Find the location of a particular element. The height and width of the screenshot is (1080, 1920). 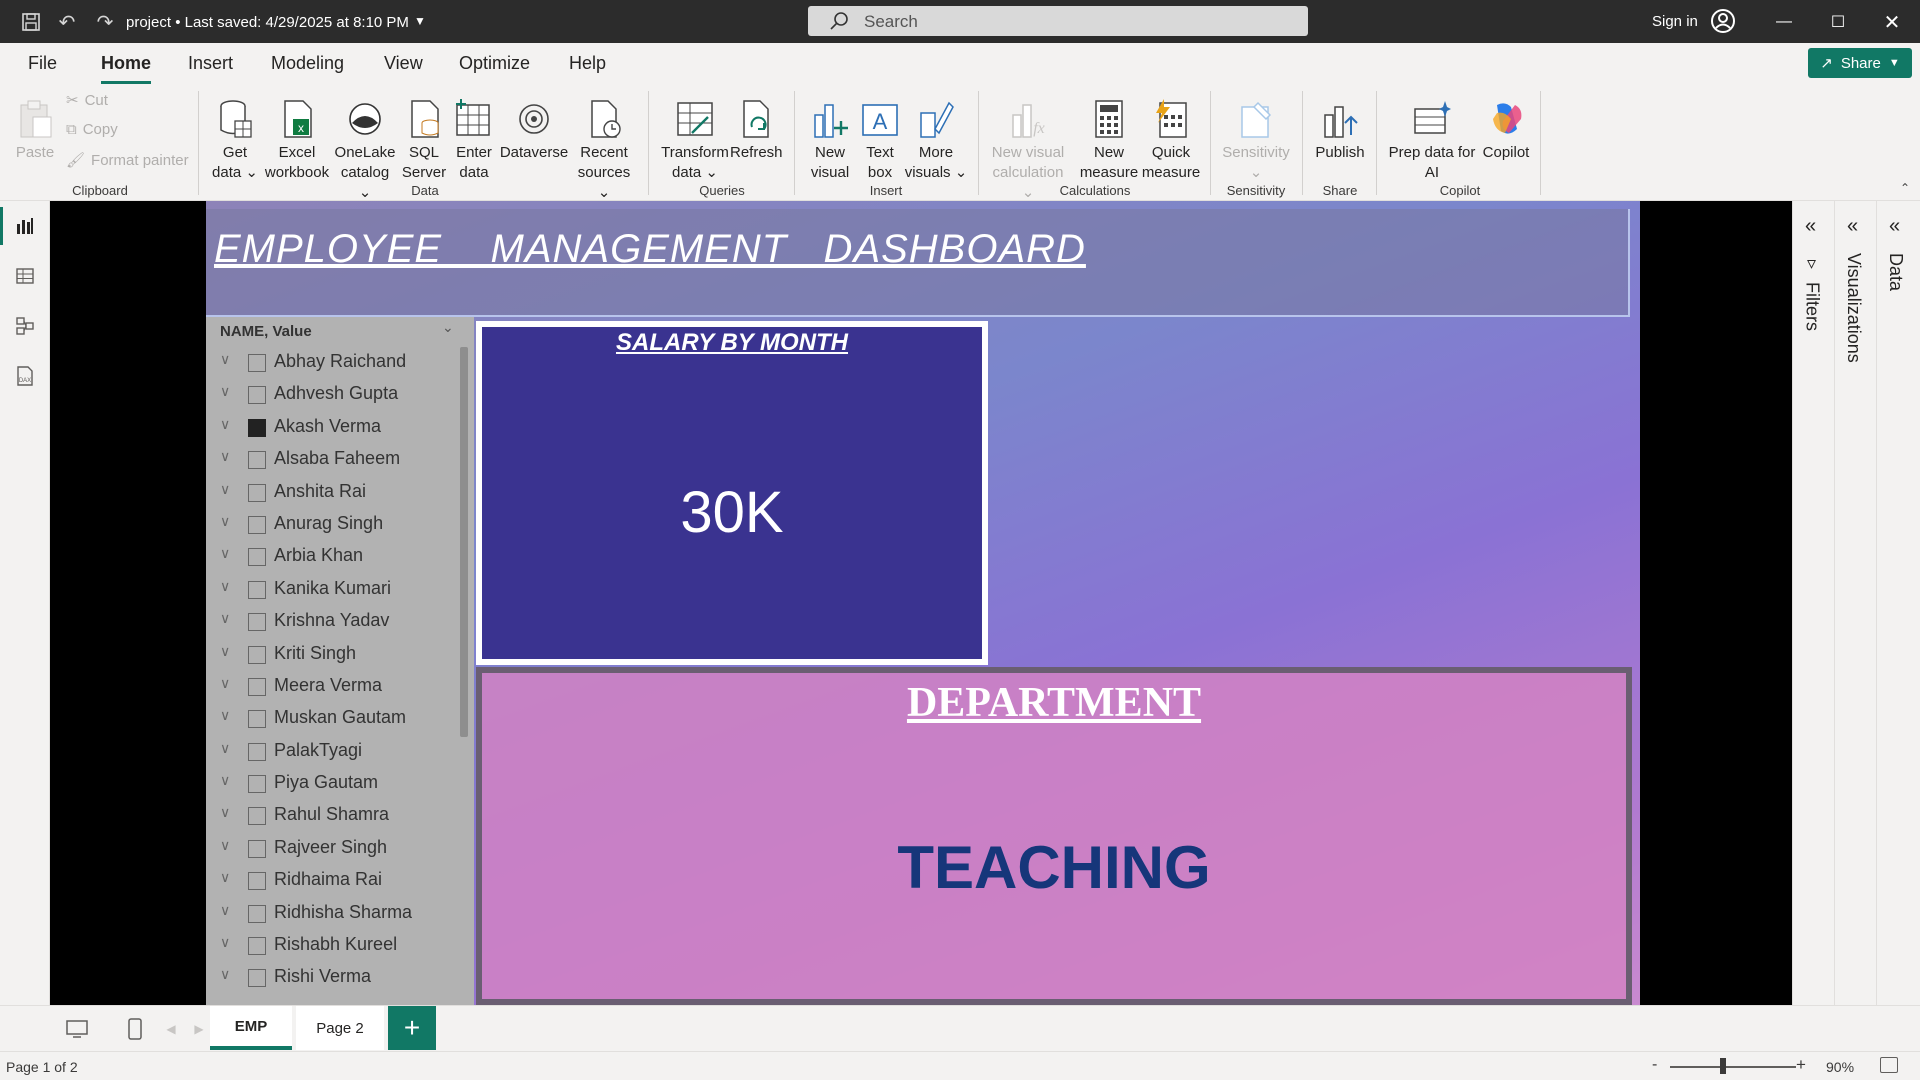

slicer-item: ∨ Rishabh Kureel is located at coordinates (334, 946).